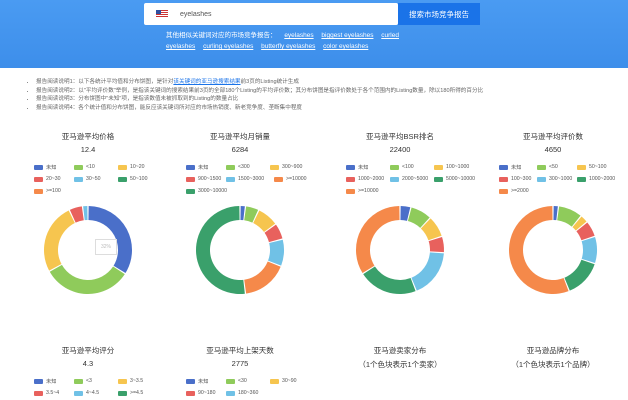 This screenshot has height=400, width=628. Describe the element at coordinates (553, 357) in the screenshot. I see `stat-card: 亚马逊品牌分布 （1个色块表示1个品牌）` at that location.